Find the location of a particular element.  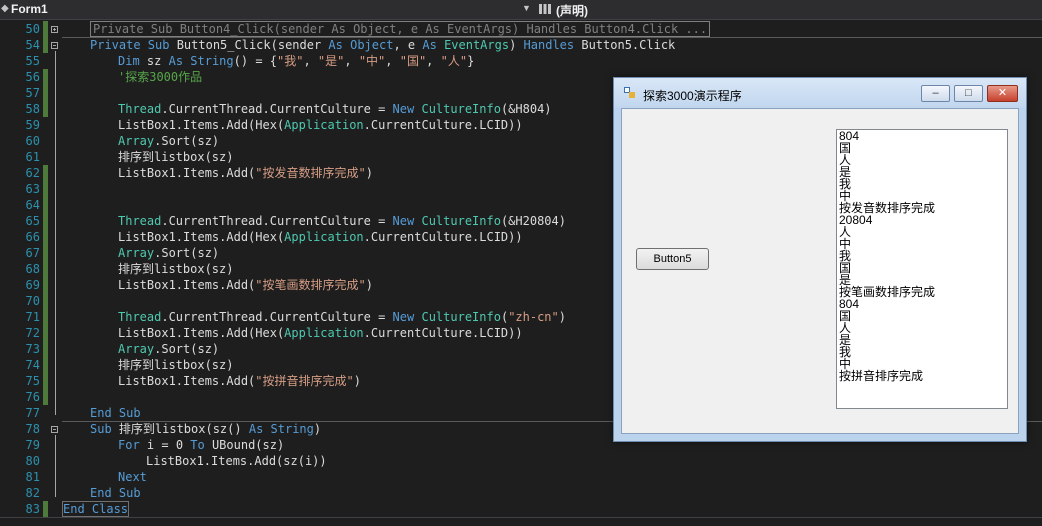

code-line-77: End Sub is located at coordinates (115, 413).